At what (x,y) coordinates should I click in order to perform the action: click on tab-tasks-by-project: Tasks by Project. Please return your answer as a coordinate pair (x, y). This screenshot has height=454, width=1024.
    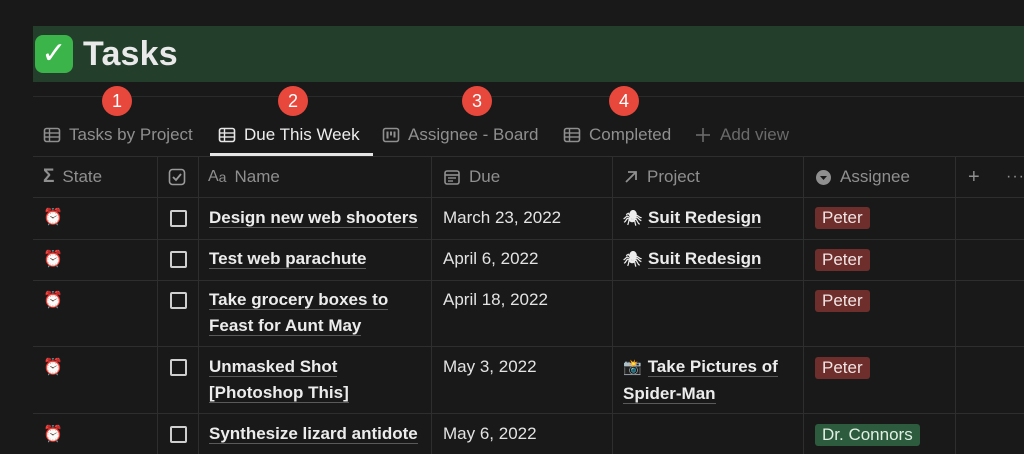
    Looking at the image, I should click on (118, 135).